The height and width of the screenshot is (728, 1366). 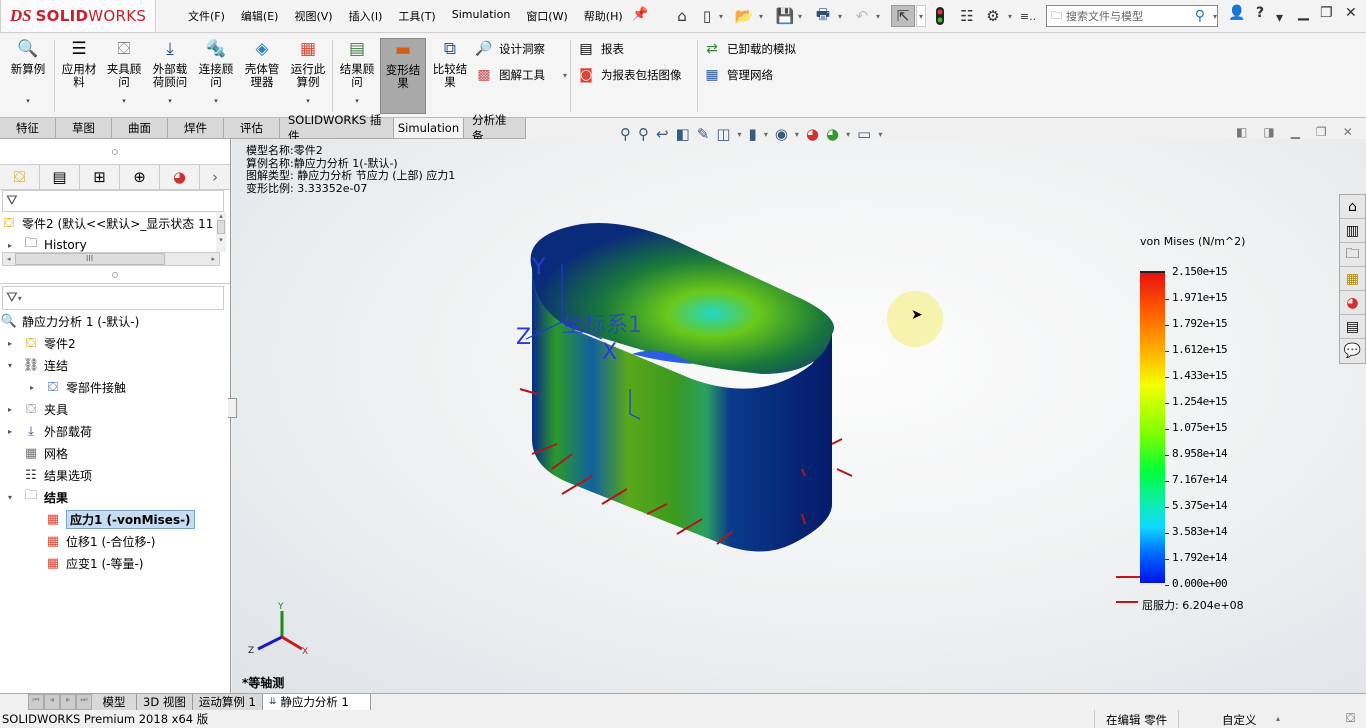 I want to click on design-library-icon: ▥, so click(x=1352, y=231).